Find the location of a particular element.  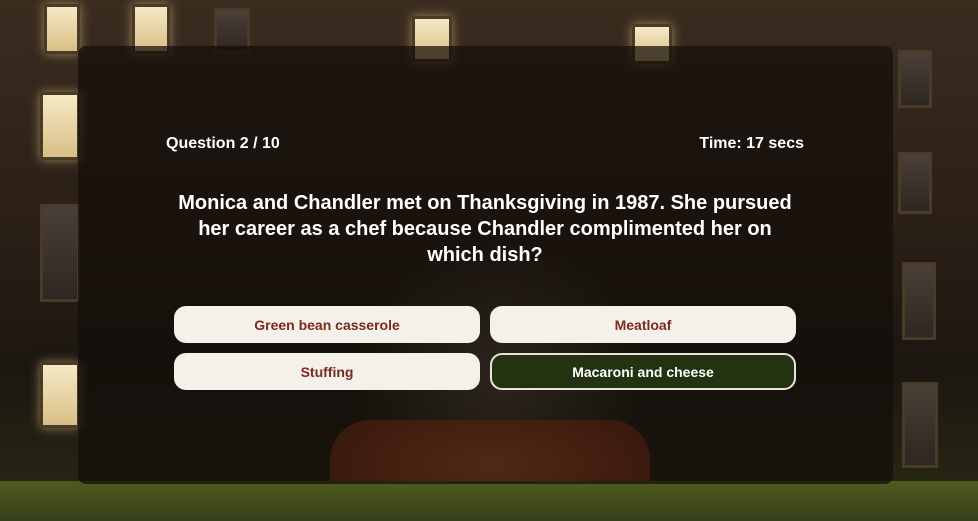

quiz-header: Question 2 / 10 Time: 17 secs is located at coordinates (485, 144).